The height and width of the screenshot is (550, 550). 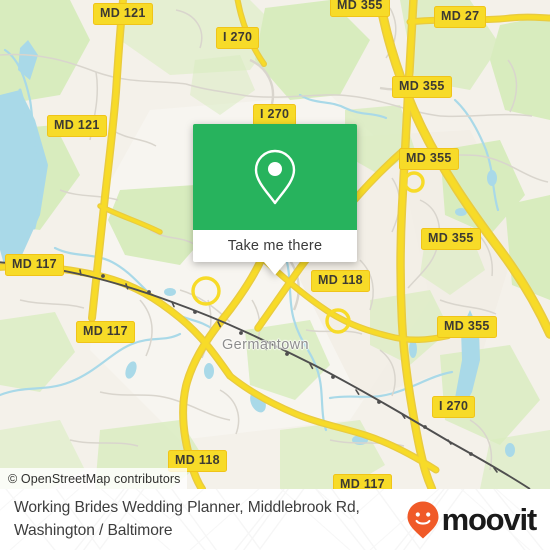 I want to click on popup-header, so click(x=275, y=177).